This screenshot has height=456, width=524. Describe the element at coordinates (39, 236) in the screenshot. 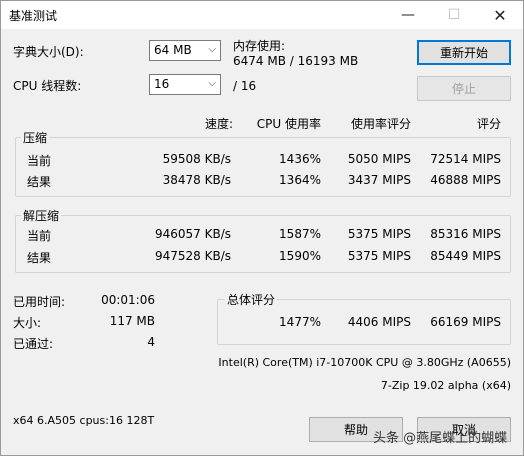

I see `decompress-current-label: 当前` at that location.